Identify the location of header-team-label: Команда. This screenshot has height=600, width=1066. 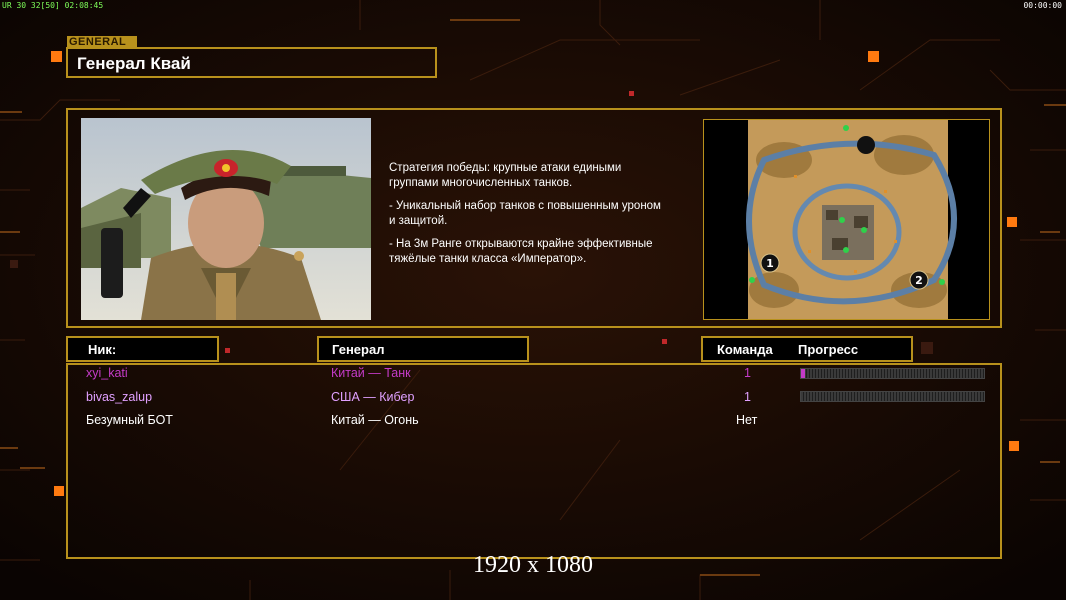
(745, 349).